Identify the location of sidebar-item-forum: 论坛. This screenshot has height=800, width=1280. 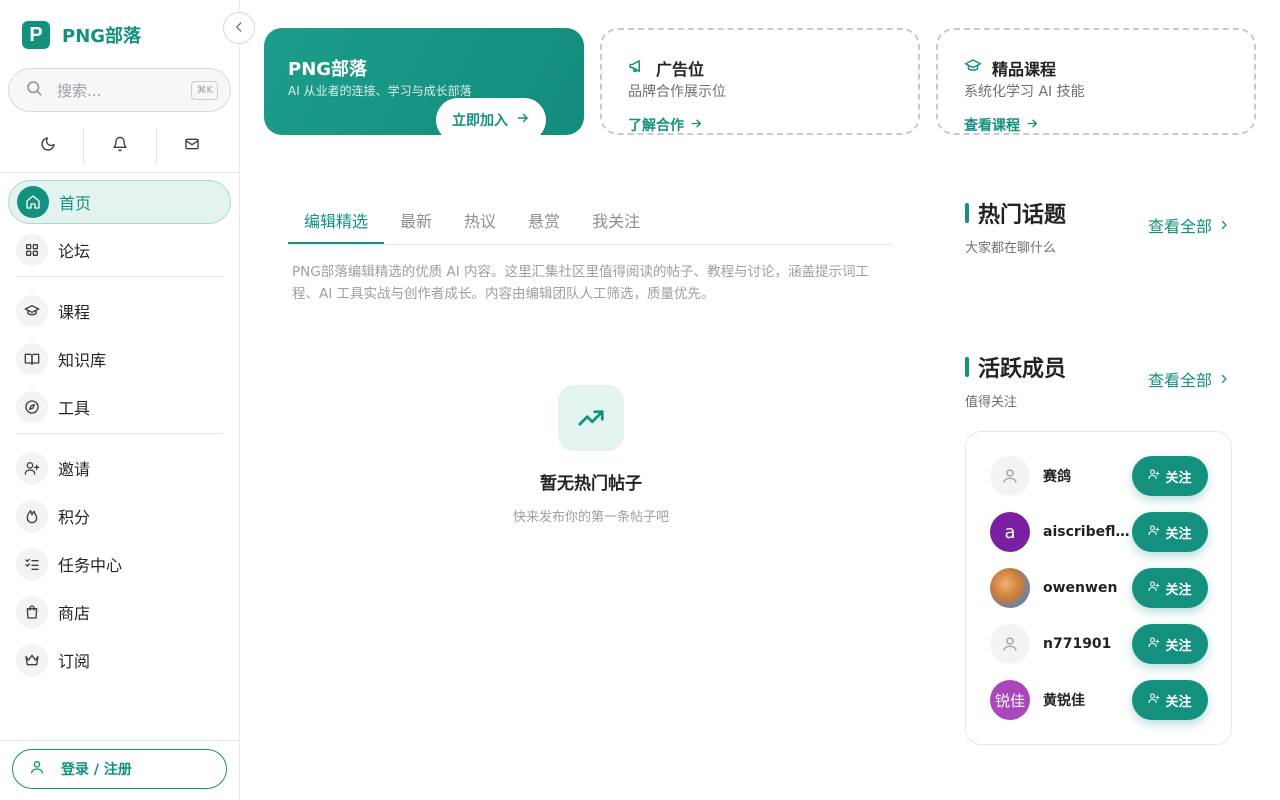
(119, 250).